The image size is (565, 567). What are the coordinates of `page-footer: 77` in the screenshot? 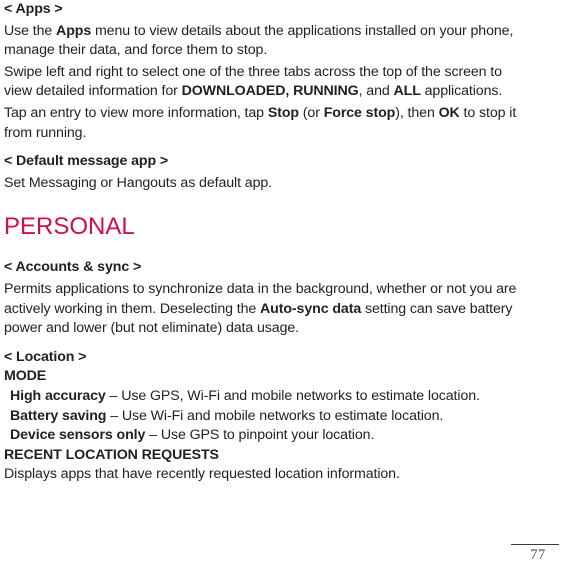 It's located at (530, 554).